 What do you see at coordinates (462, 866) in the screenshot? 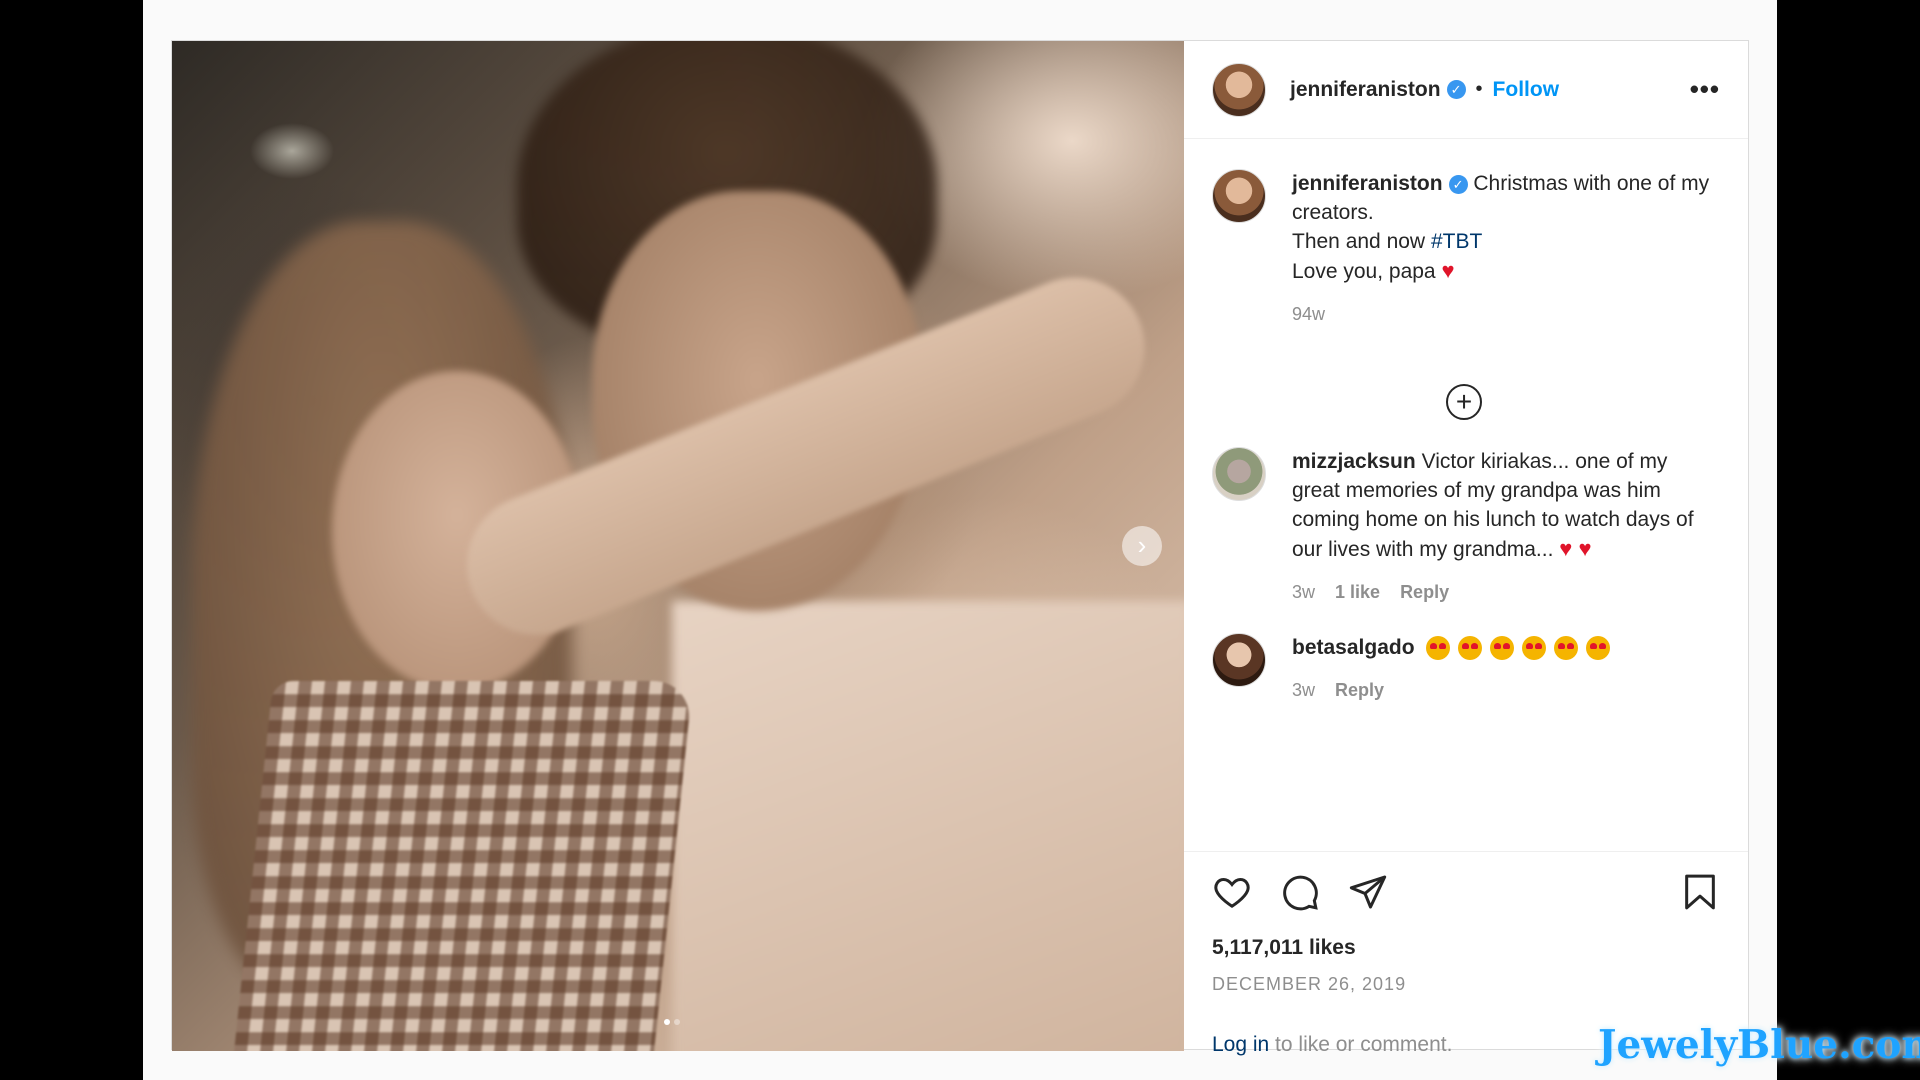
I see `photo-gingham-dress` at bounding box center [462, 866].